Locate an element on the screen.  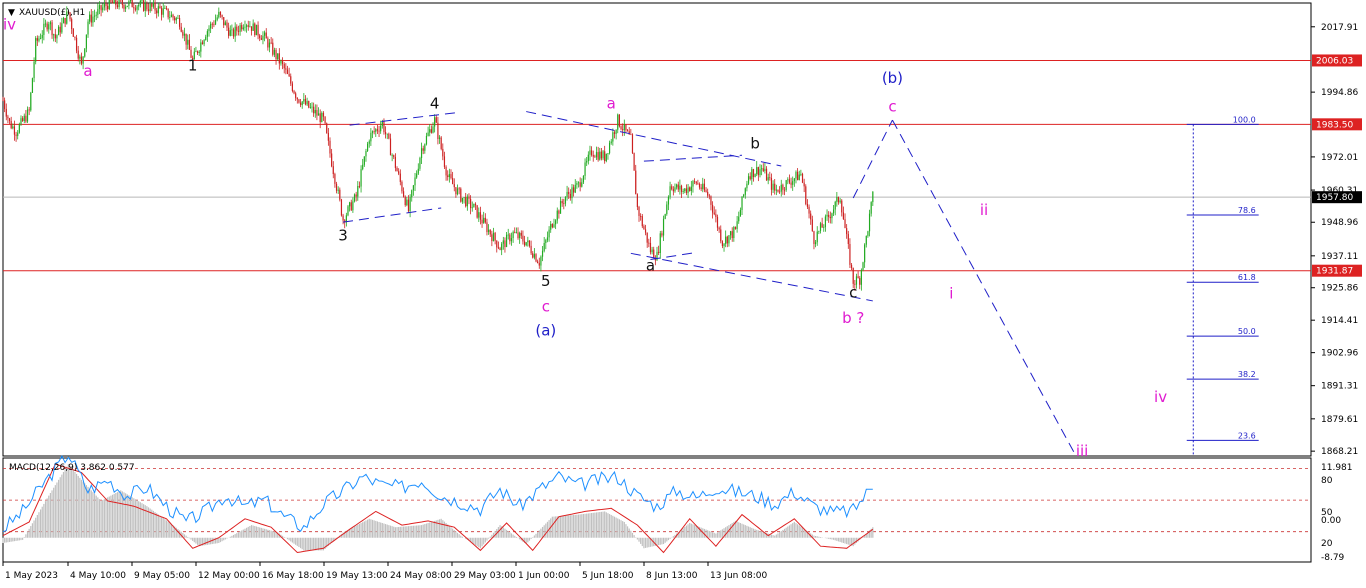
time-tick-label: 9 May 05:00 is located at coordinates (162, 576).